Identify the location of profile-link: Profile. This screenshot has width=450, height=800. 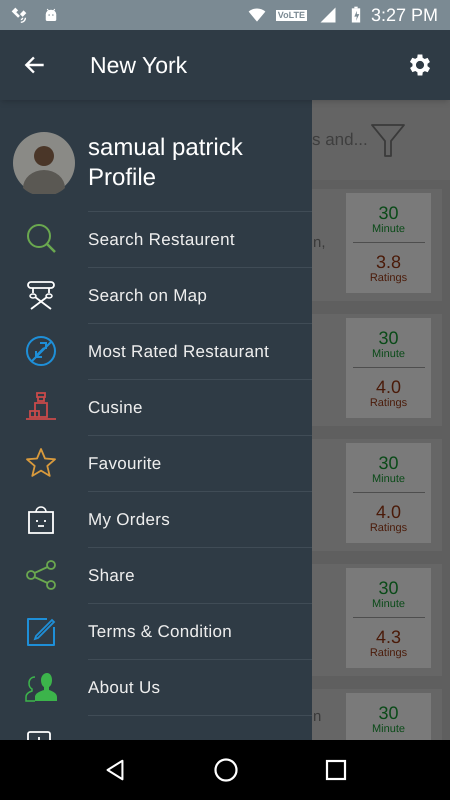
(165, 178).